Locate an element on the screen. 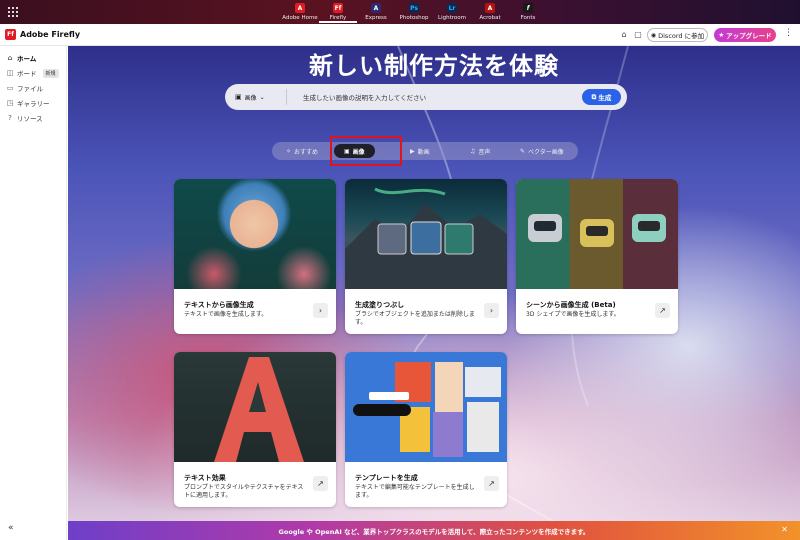 This screenshot has width=800, height=540. app-fonts: f Fonts is located at coordinates (528, 12).